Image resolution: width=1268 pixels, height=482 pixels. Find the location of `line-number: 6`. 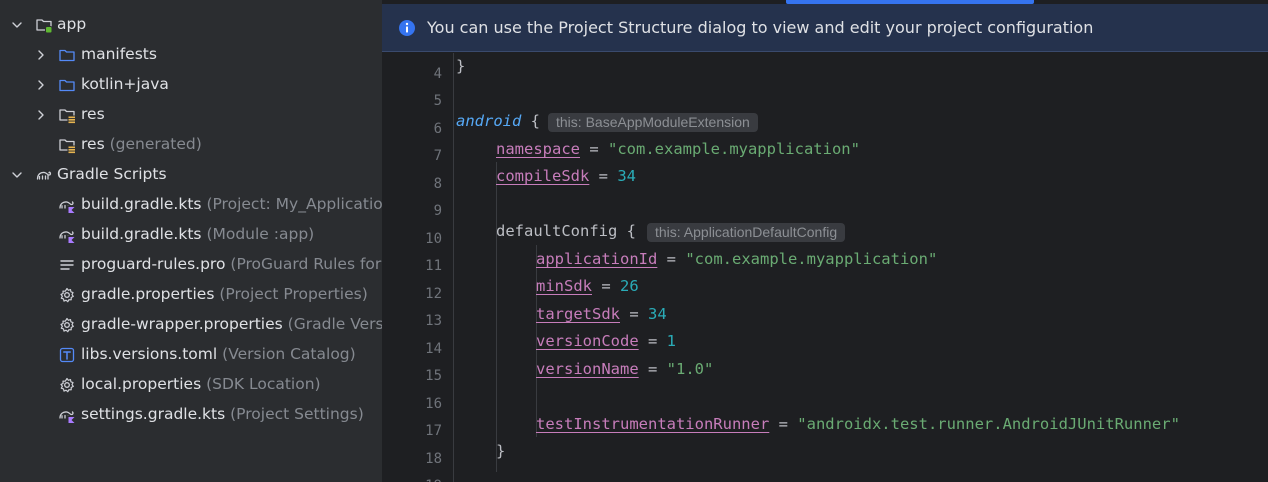

line-number: 6 is located at coordinates (437, 129).